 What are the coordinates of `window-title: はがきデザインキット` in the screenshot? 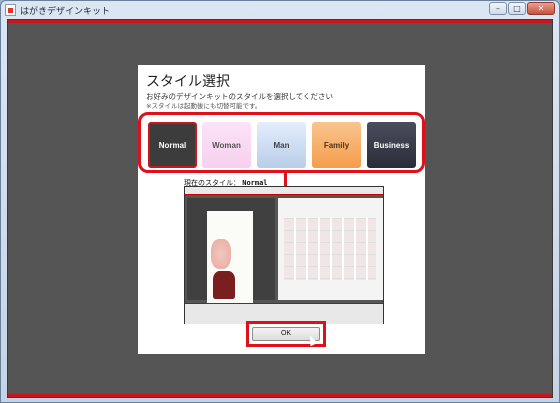 It's located at (65, 12).